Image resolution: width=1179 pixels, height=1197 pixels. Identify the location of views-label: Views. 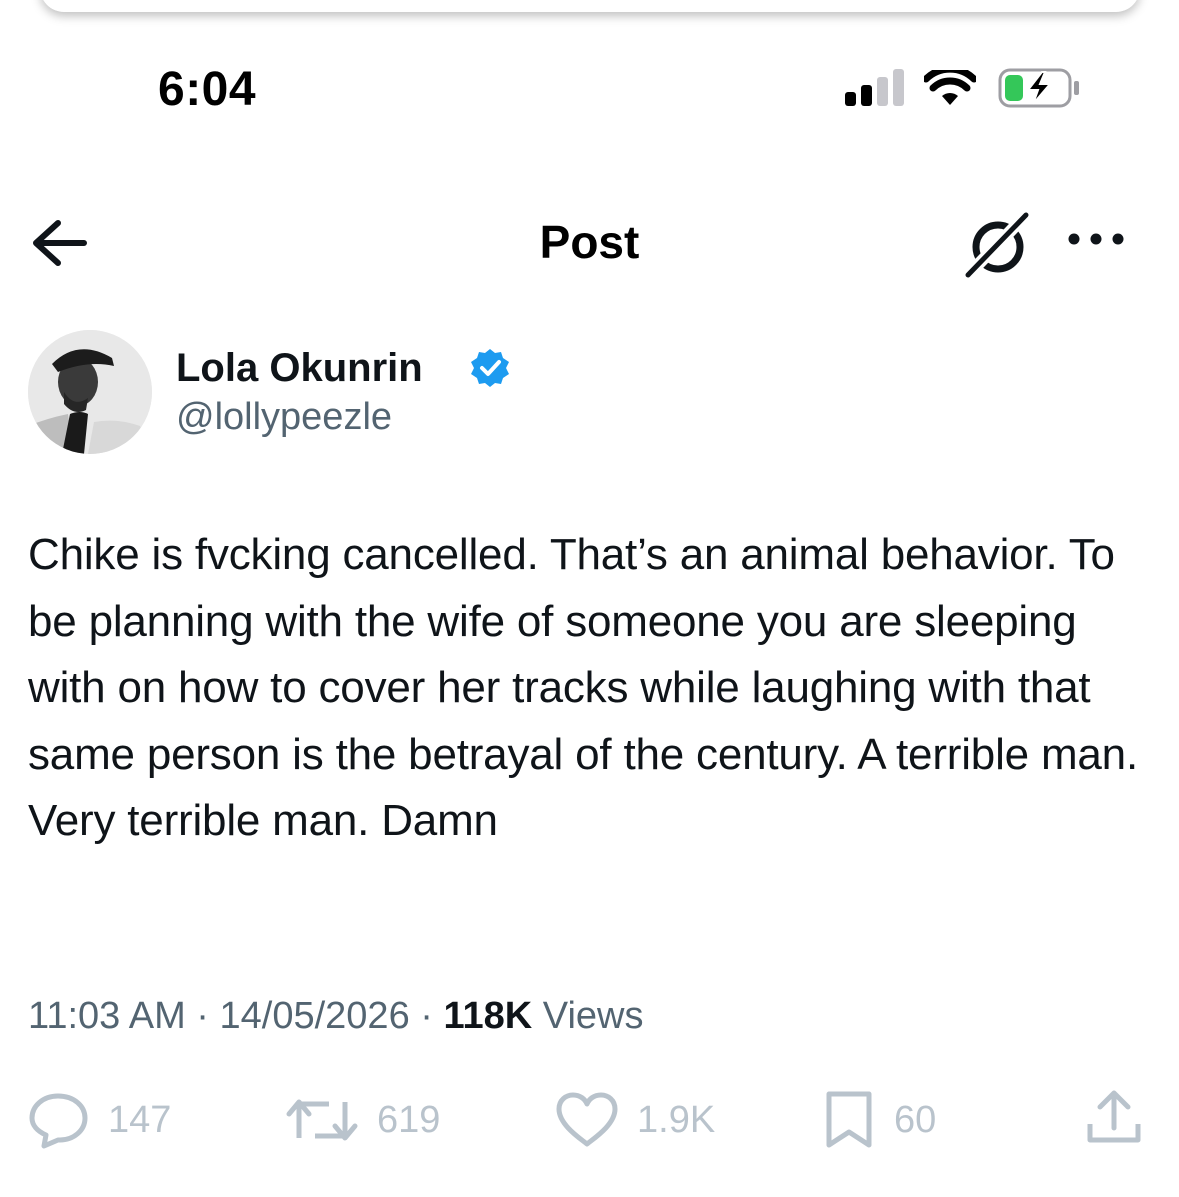
(593, 1016).